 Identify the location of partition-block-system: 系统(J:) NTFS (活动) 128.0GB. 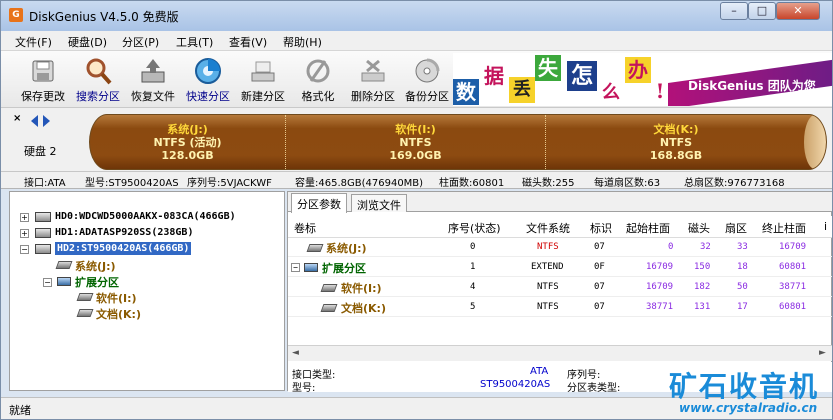
(188, 142).